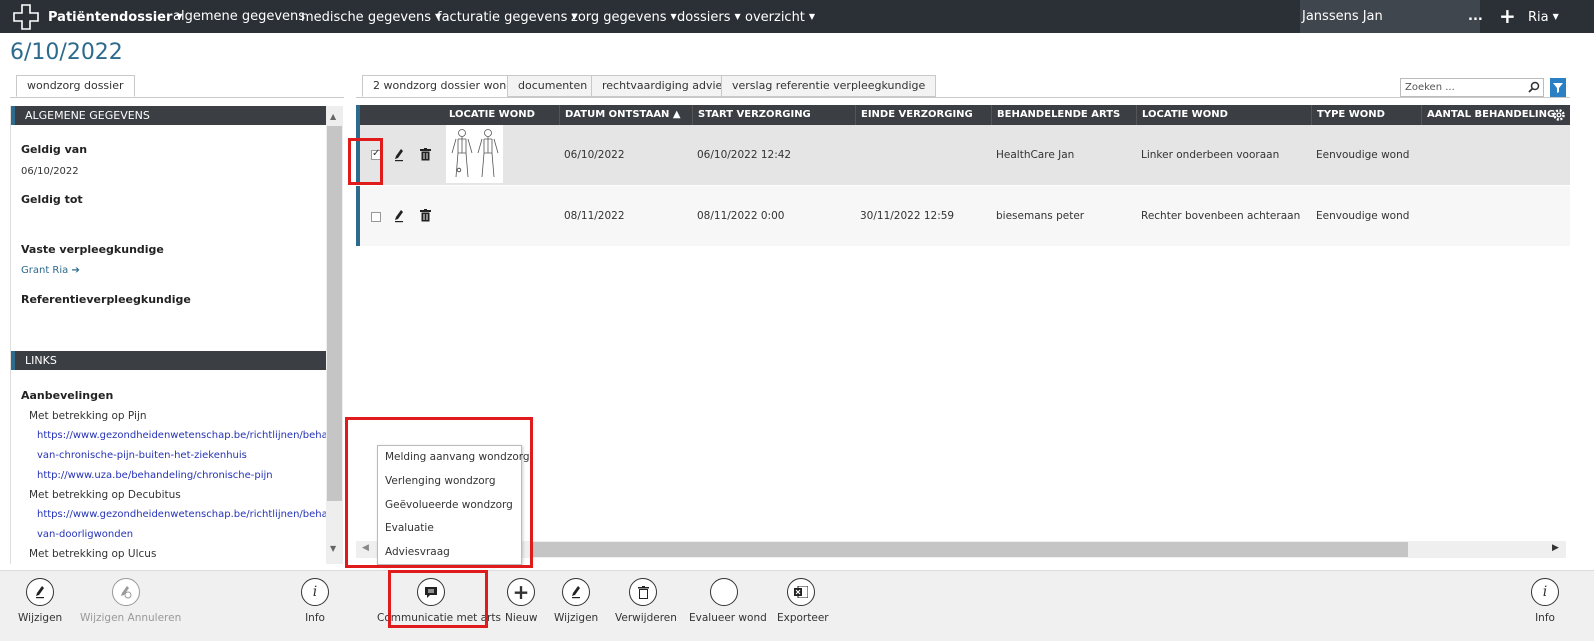 The height and width of the screenshot is (641, 1594). What do you see at coordinates (1363, 155) in the screenshot?
I see `type-wond-cell: Eenvoudige wond` at bounding box center [1363, 155].